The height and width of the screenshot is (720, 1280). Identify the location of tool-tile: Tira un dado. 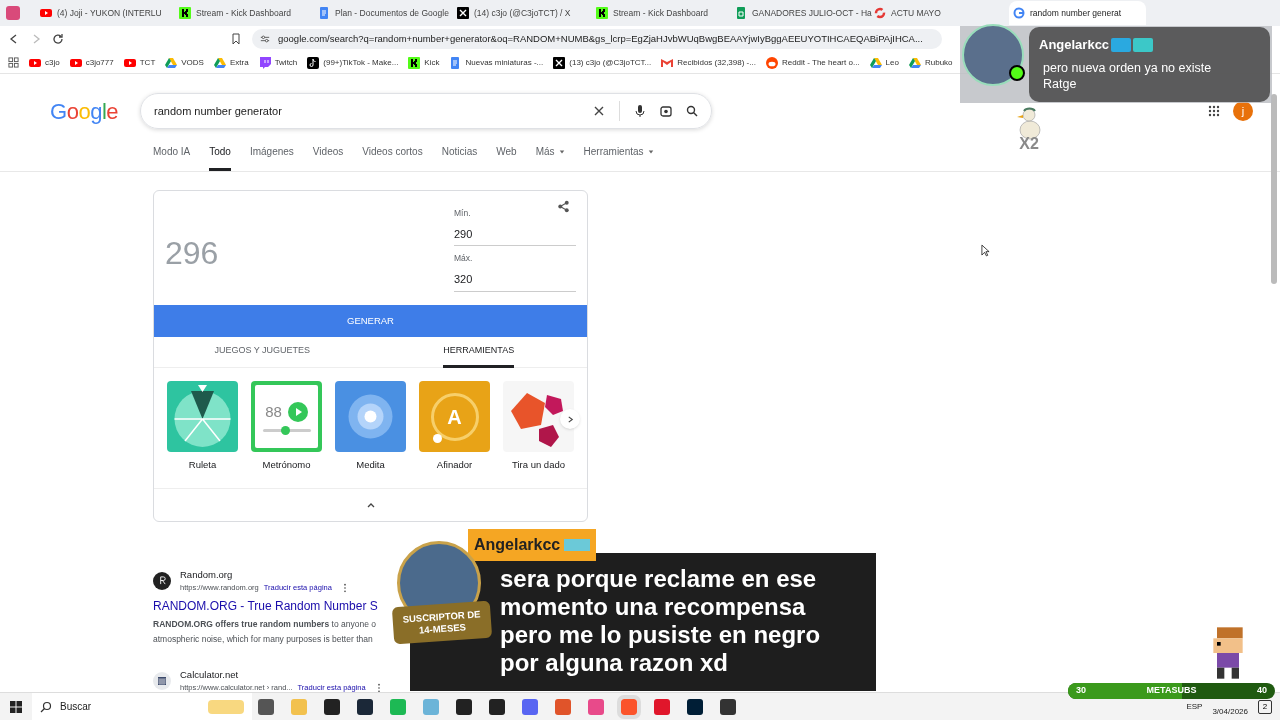
(538, 434).